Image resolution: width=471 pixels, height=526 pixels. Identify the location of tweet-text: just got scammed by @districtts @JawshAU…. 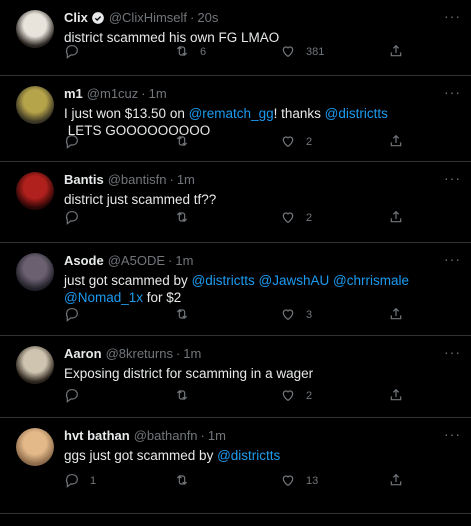
(261, 289).